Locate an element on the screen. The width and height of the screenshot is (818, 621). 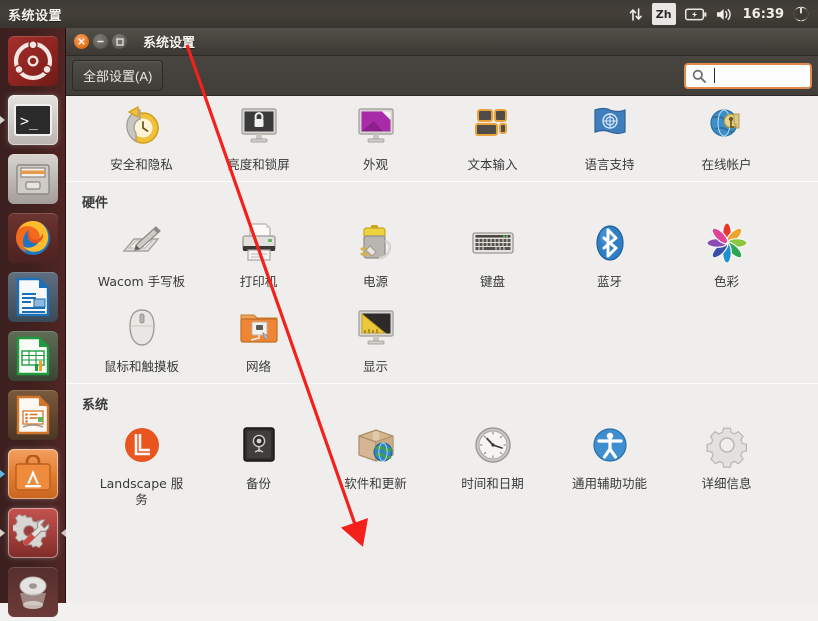
ubuntu-logo-icon is located at coordinates (33, 60).